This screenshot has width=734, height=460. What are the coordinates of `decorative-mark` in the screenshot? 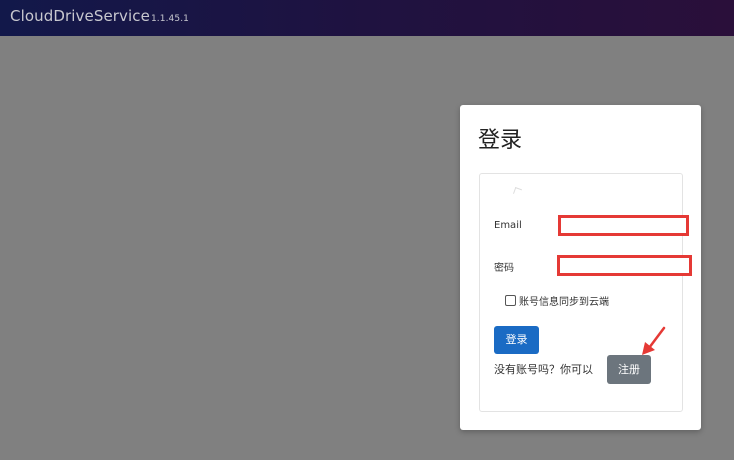 It's located at (517, 191).